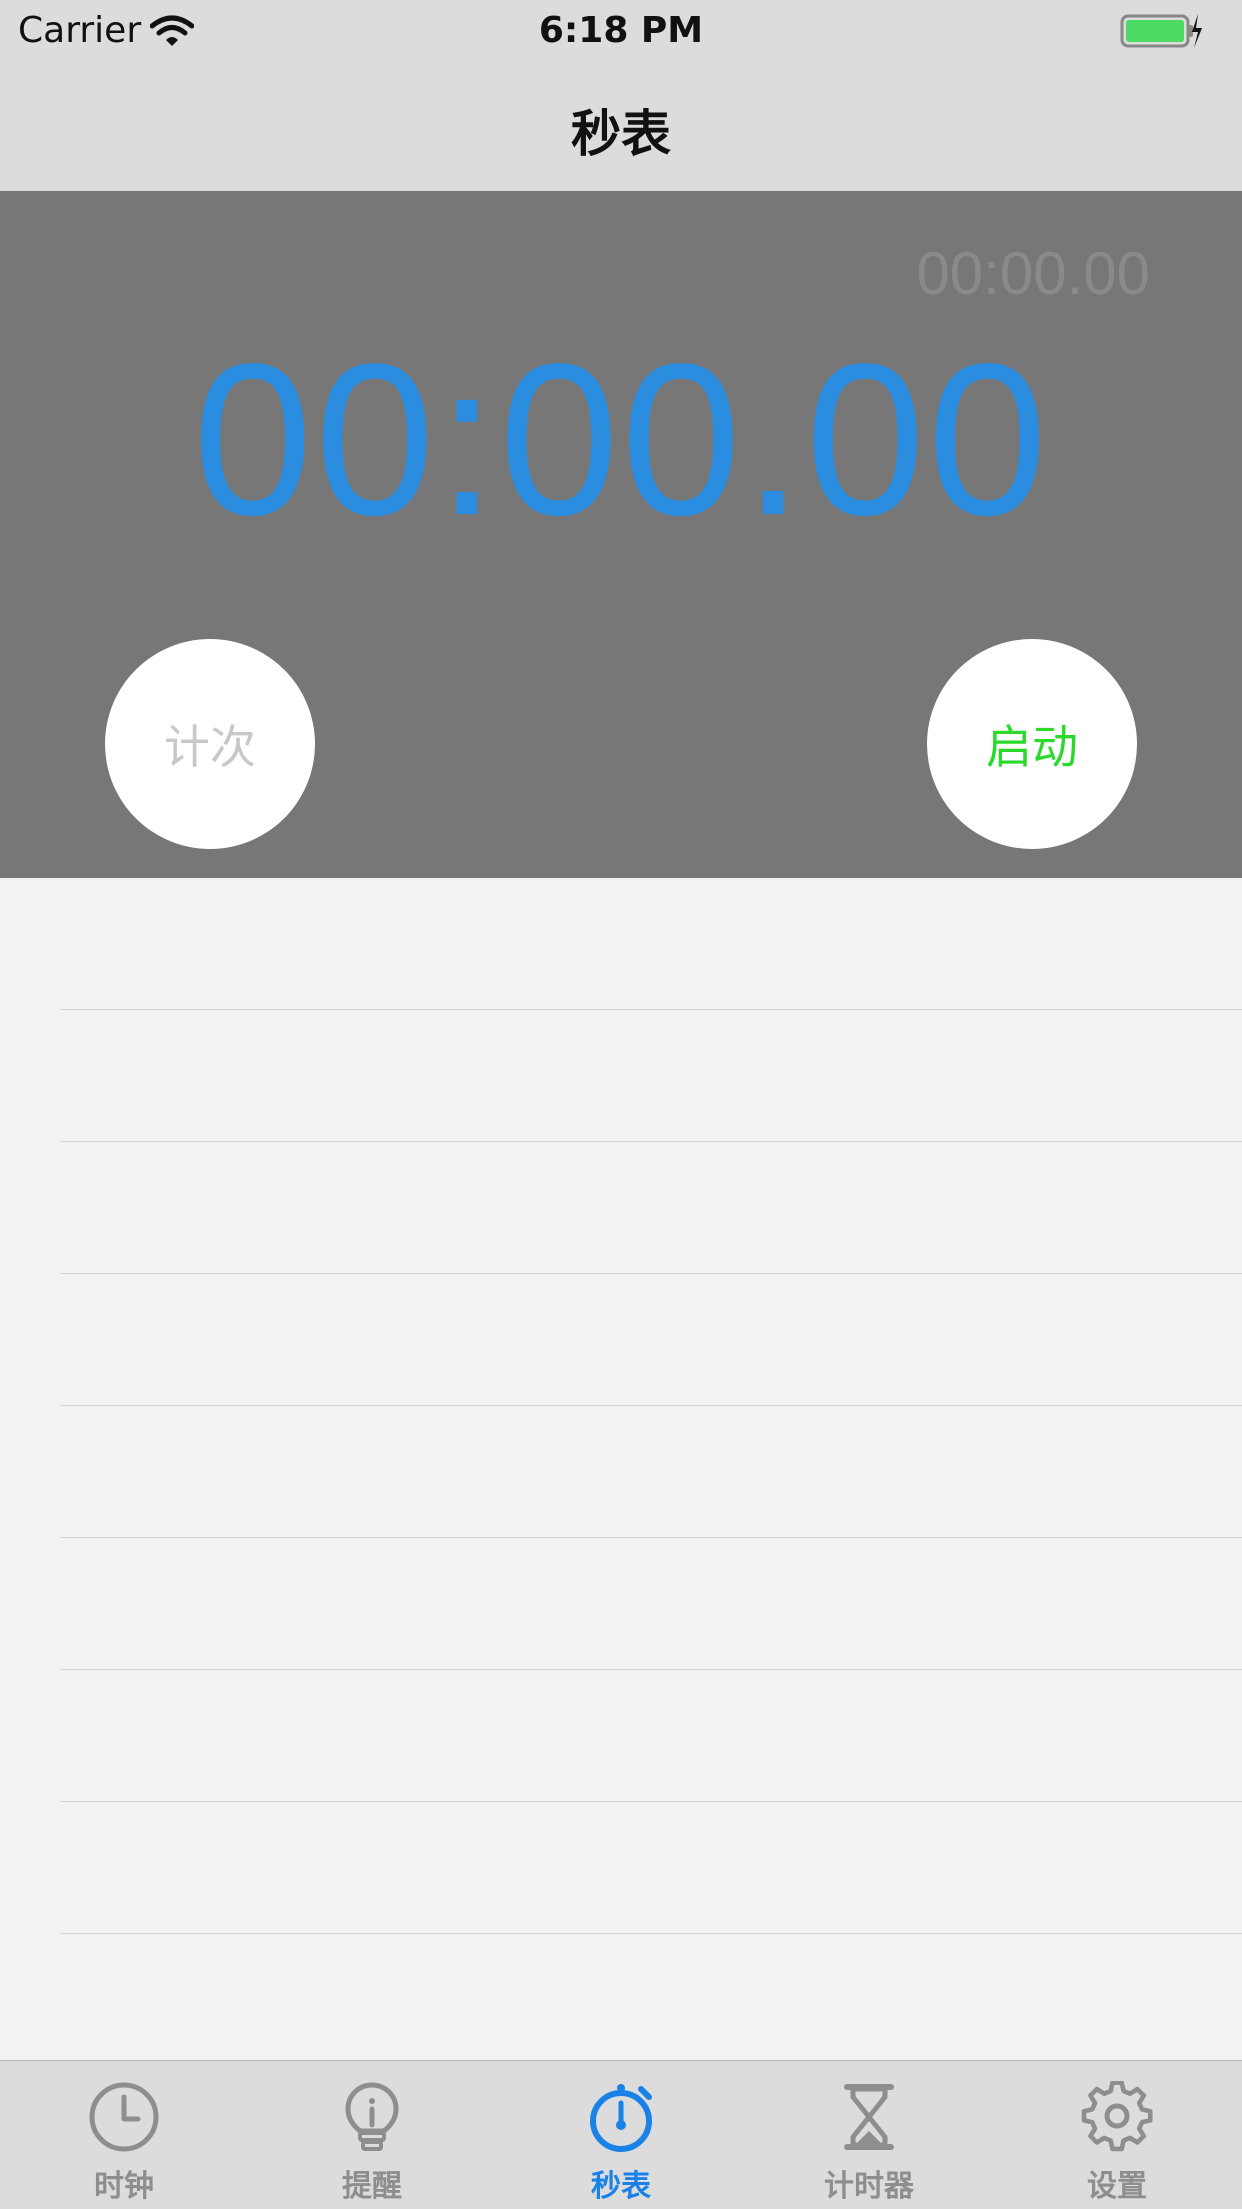  I want to click on tab-label: 提醒, so click(372, 2186).